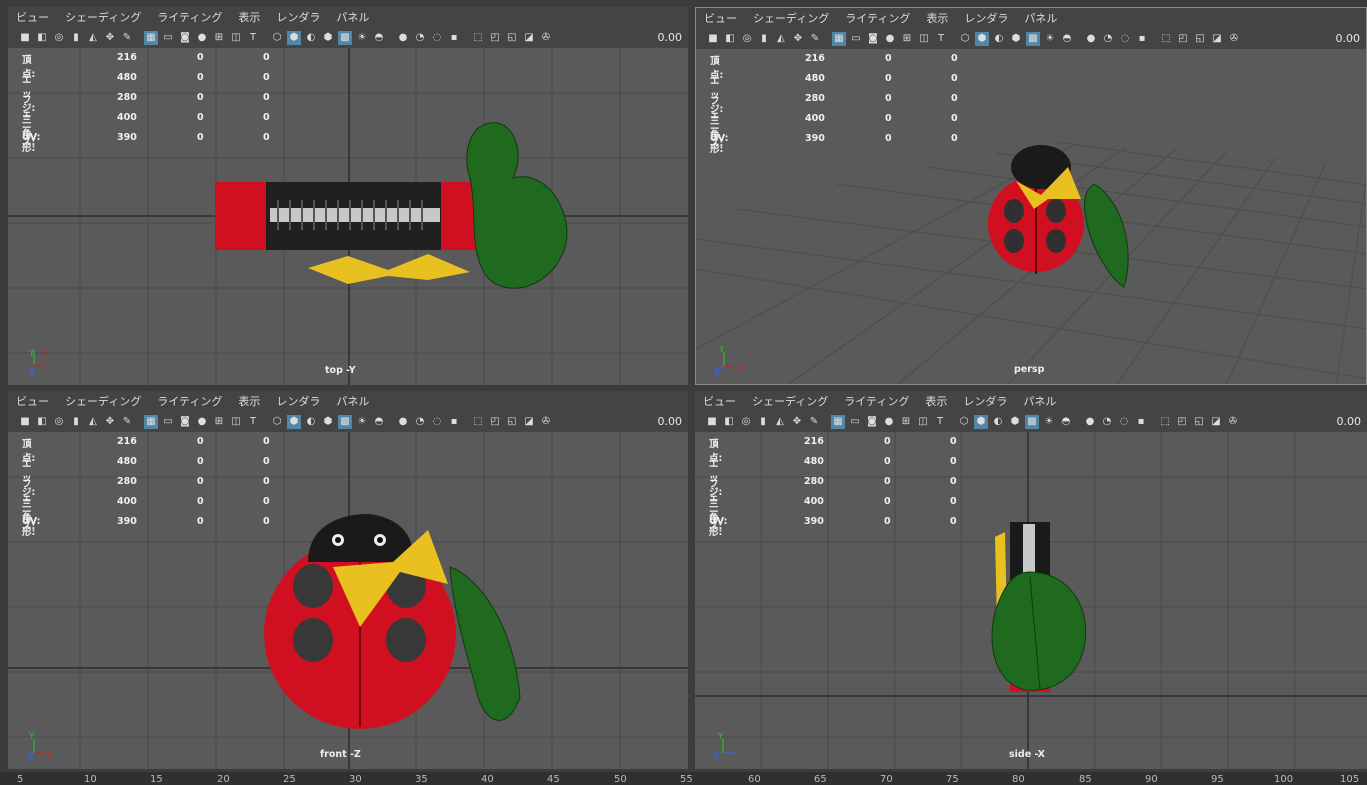  Describe the element at coordinates (1033, 38) in the screenshot. I see `textured-icon: ▩` at that location.